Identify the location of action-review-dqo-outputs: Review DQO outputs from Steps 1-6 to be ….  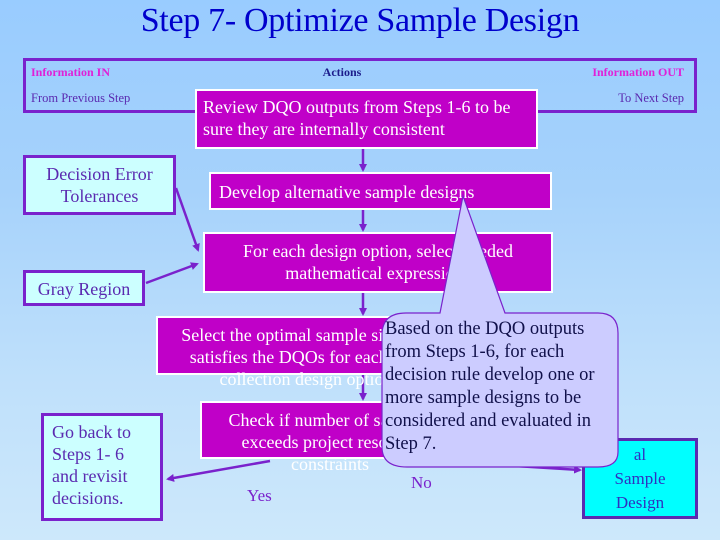
(366, 119).